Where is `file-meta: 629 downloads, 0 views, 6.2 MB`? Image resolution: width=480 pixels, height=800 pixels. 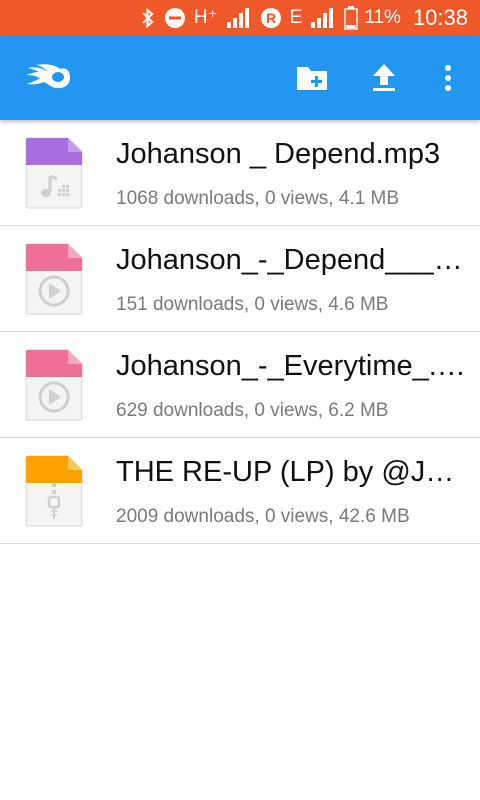
file-meta: 629 downloads, 0 views, 6.2 MB is located at coordinates (252, 410).